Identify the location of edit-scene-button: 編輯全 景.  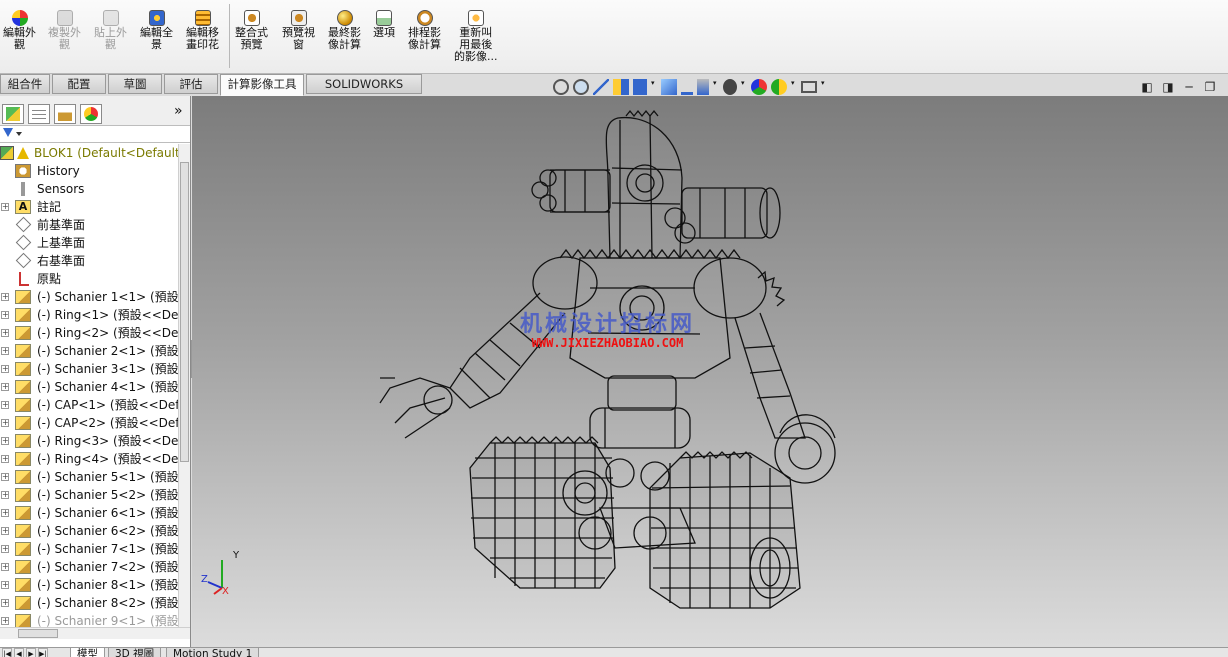
(156, 30).